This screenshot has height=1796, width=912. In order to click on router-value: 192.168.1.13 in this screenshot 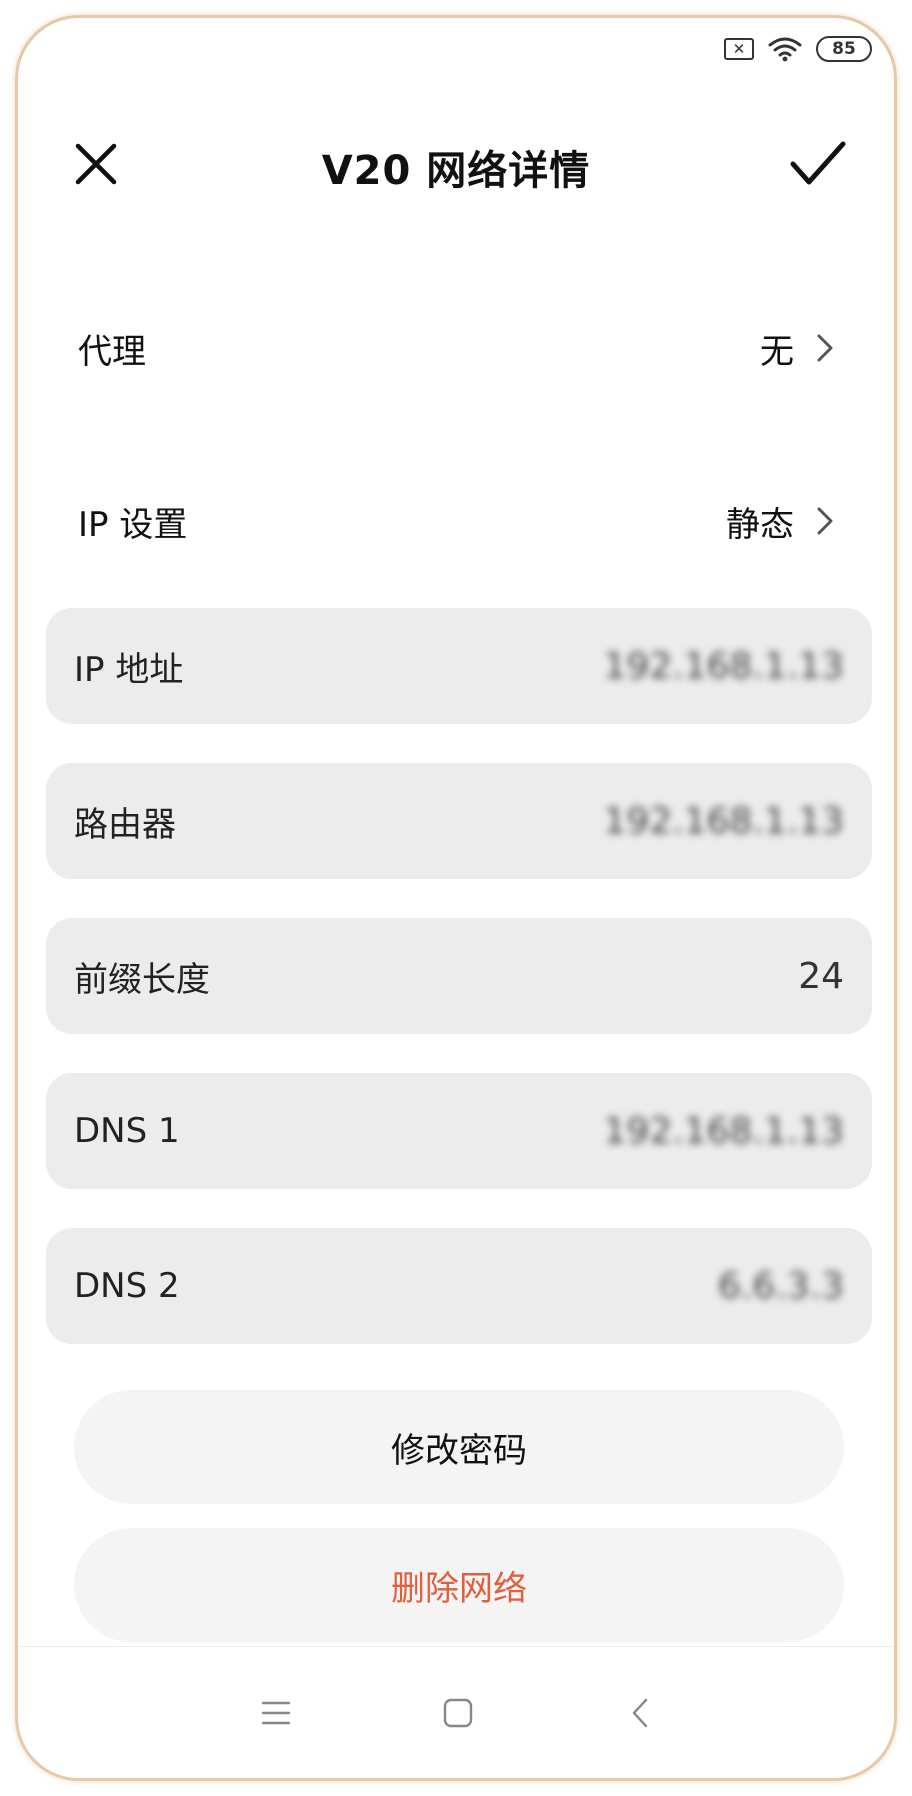, I will do `click(724, 821)`.